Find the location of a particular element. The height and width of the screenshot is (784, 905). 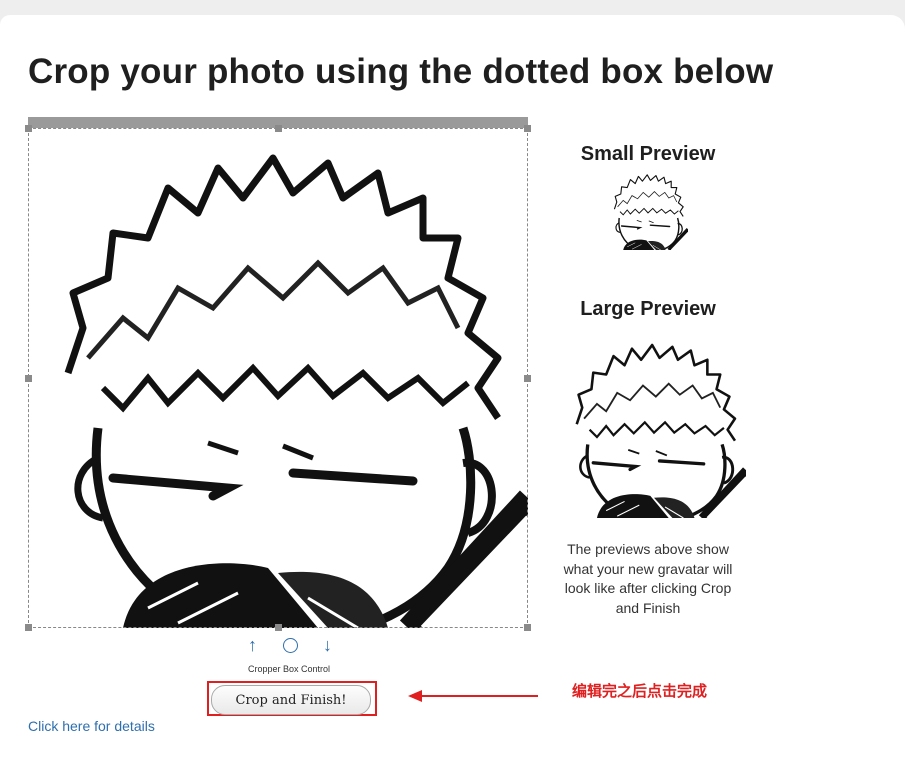

details-link: Click here for details is located at coordinates (91, 726).